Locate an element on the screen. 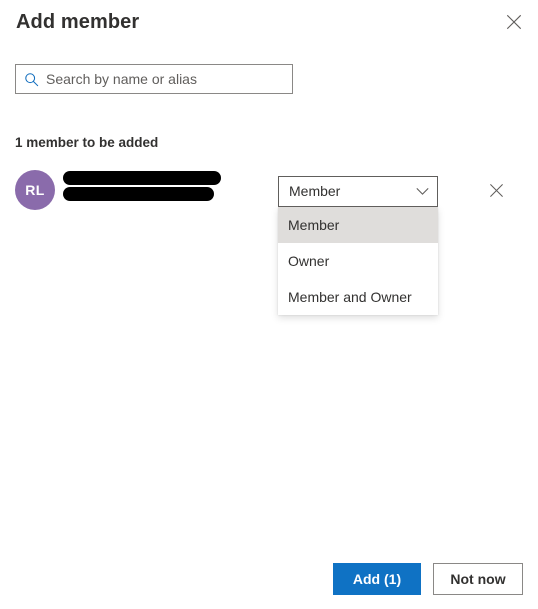  remove-member-button is located at coordinates (496, 192).